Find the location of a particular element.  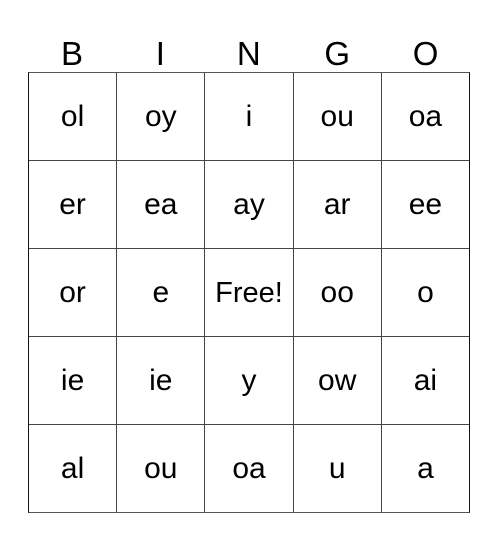

bingo-row-3: or e Free! oo o is located at coordinates (249, 292).